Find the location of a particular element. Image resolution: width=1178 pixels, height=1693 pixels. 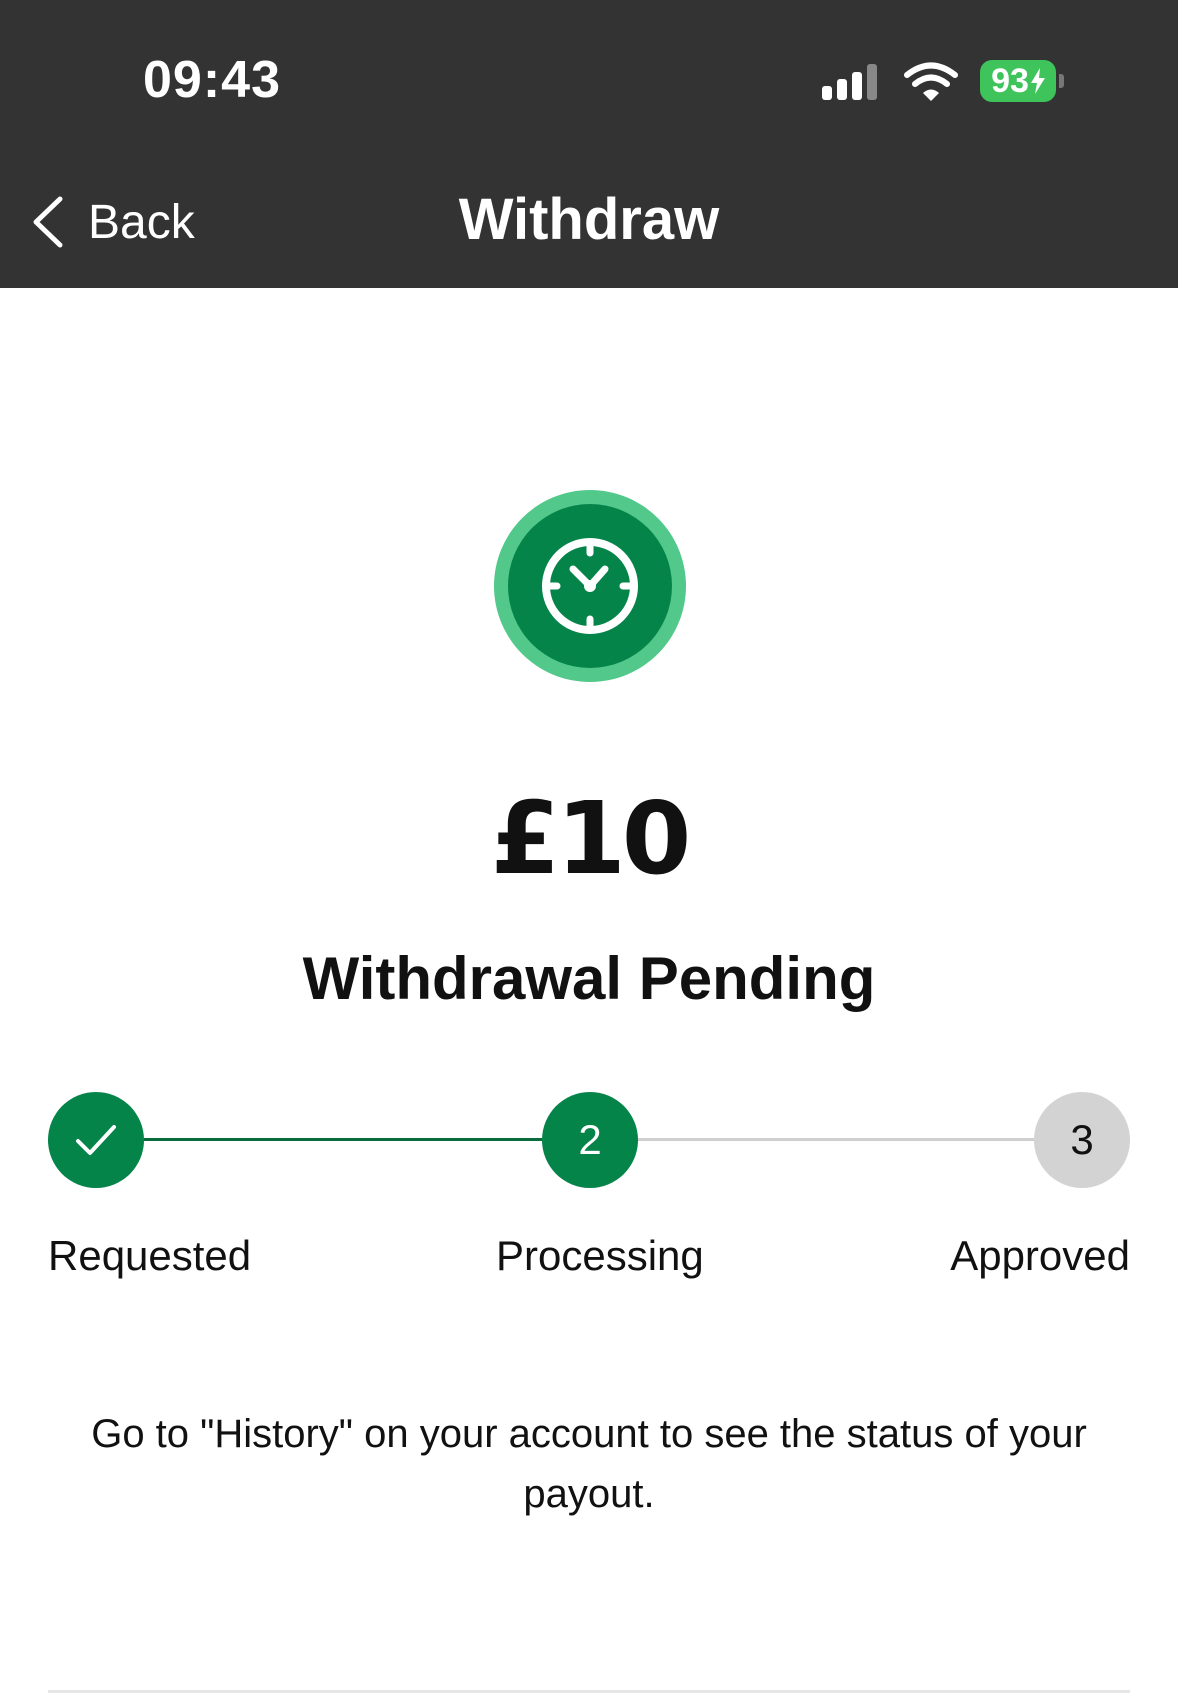

clock-pending-icon is located at coordinates (590, 586).